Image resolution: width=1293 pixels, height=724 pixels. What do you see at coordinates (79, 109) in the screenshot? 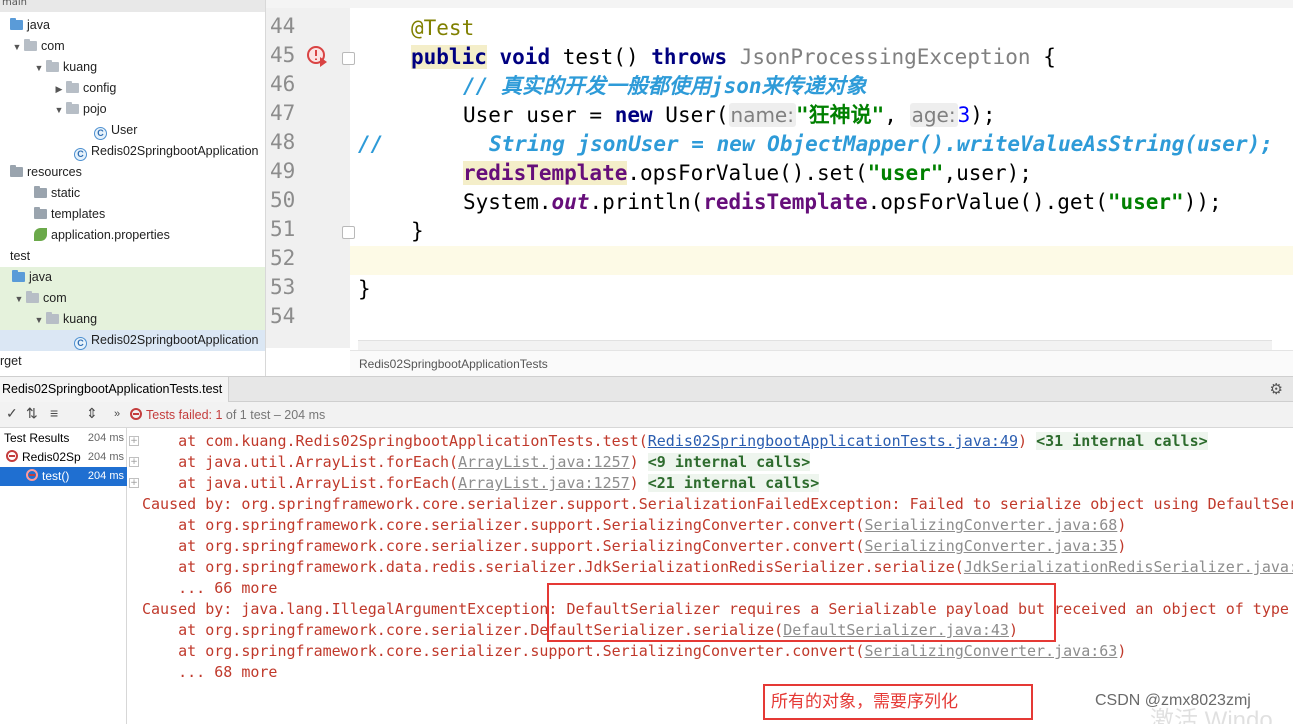
I see `tree-item-pojo: ▼ pojo` at bounding box center [79, 109].